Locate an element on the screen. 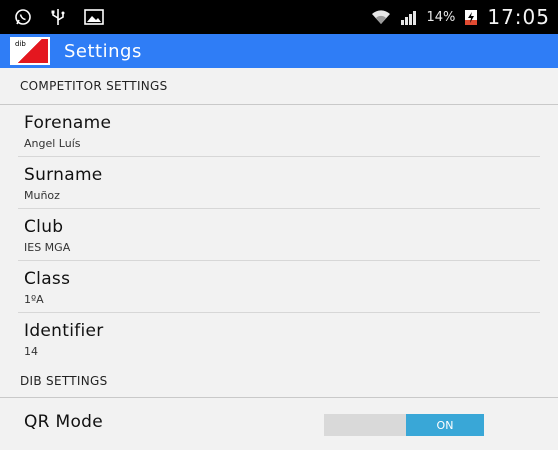  pref-value: Muñoz is located at coordinates (42, 195).